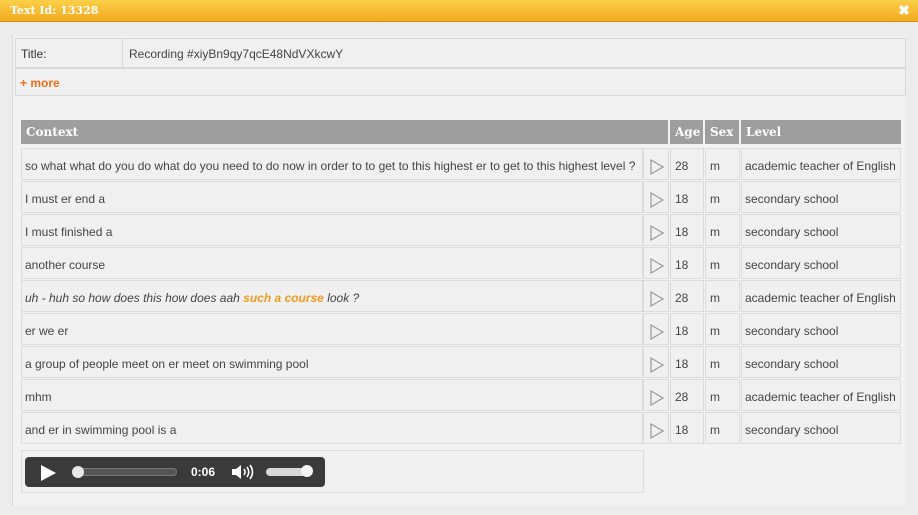 The height and width of the screenshot is (515, 918). Describe the element at coordinates (244, 473) in the screenshot. I see `volume-icon` at that location.